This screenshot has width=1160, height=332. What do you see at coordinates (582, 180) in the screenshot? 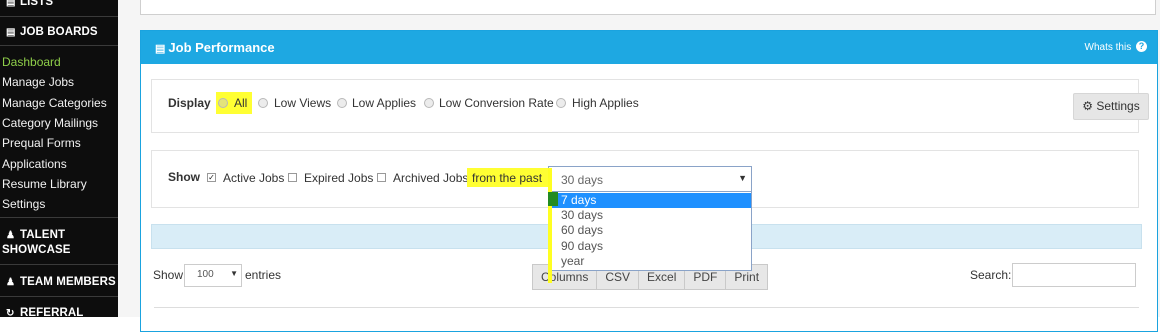
I see `period-select-value: 30 days` at bounding box center [582, 180].